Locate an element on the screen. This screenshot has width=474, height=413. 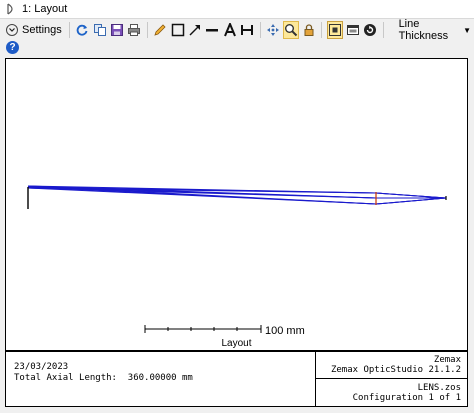
line-icon is located at coordinates (212, 30).